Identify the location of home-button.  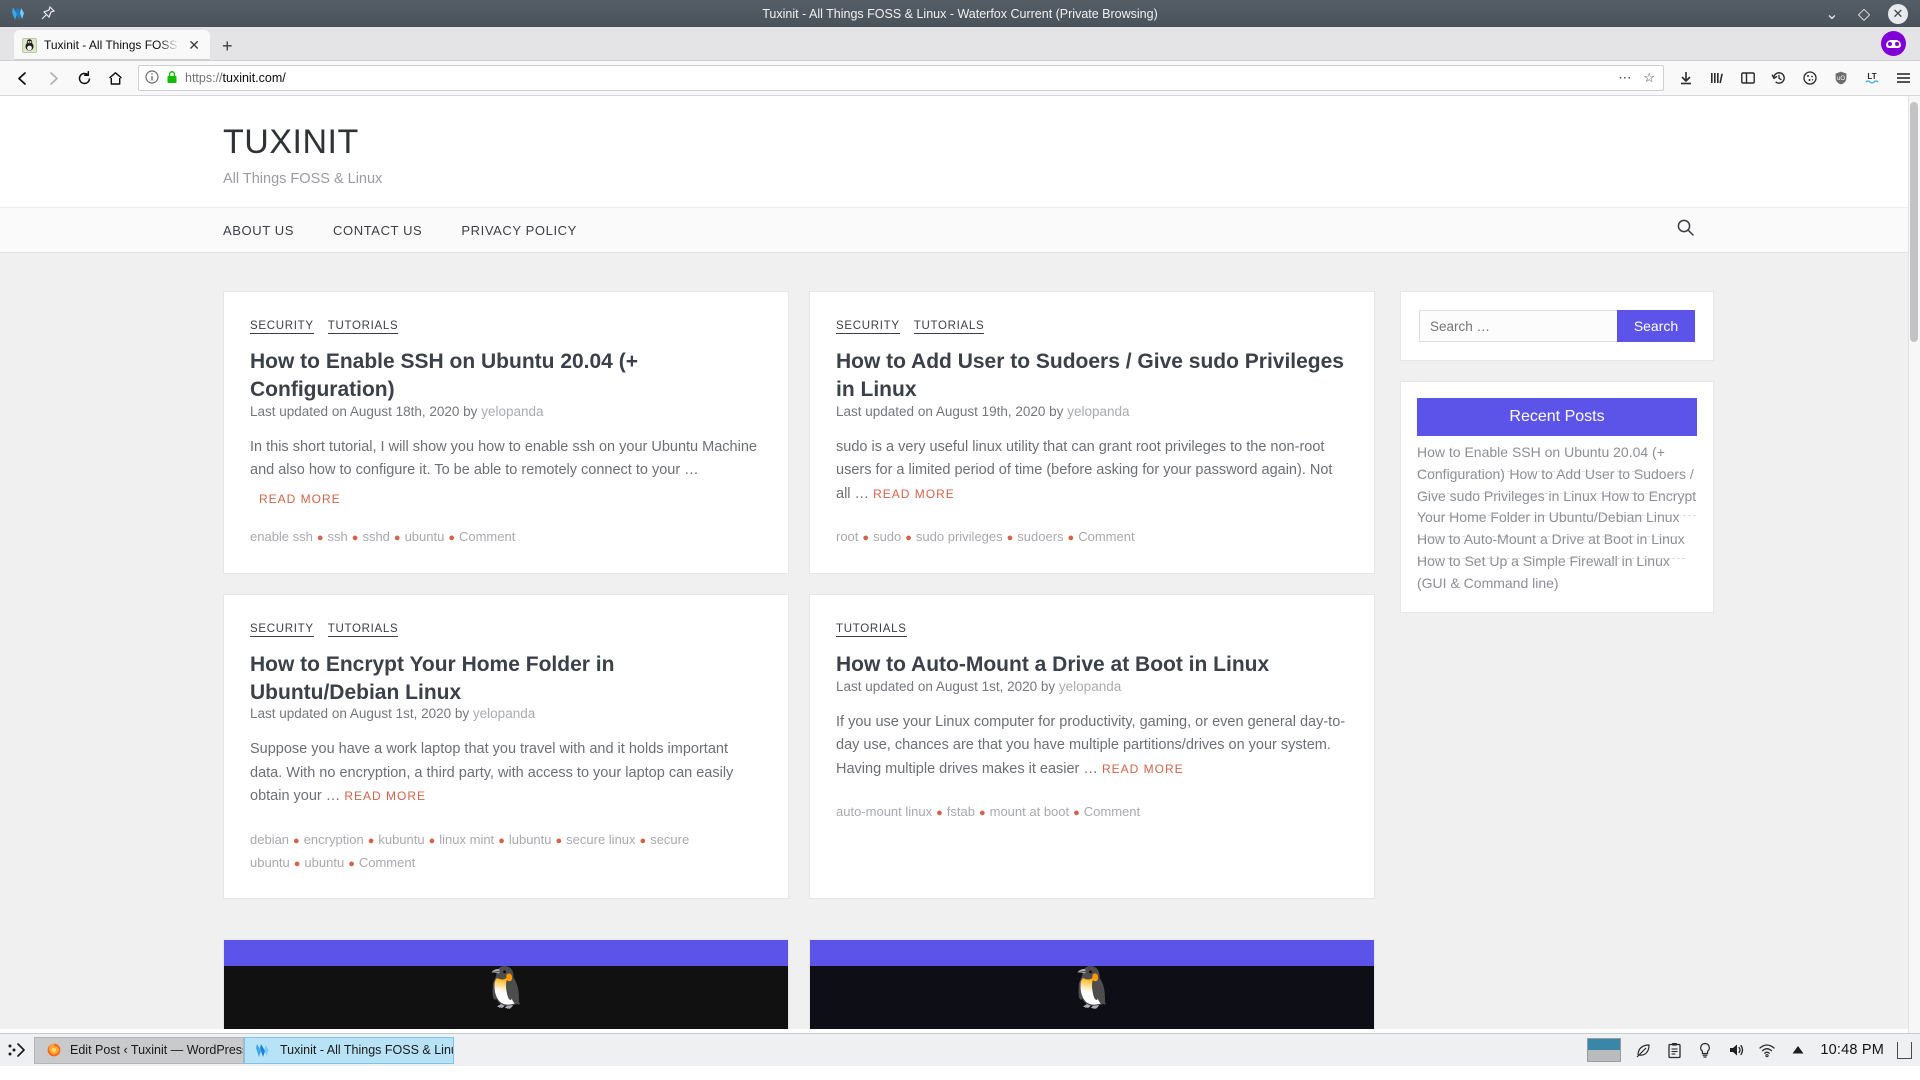
(115, 78).